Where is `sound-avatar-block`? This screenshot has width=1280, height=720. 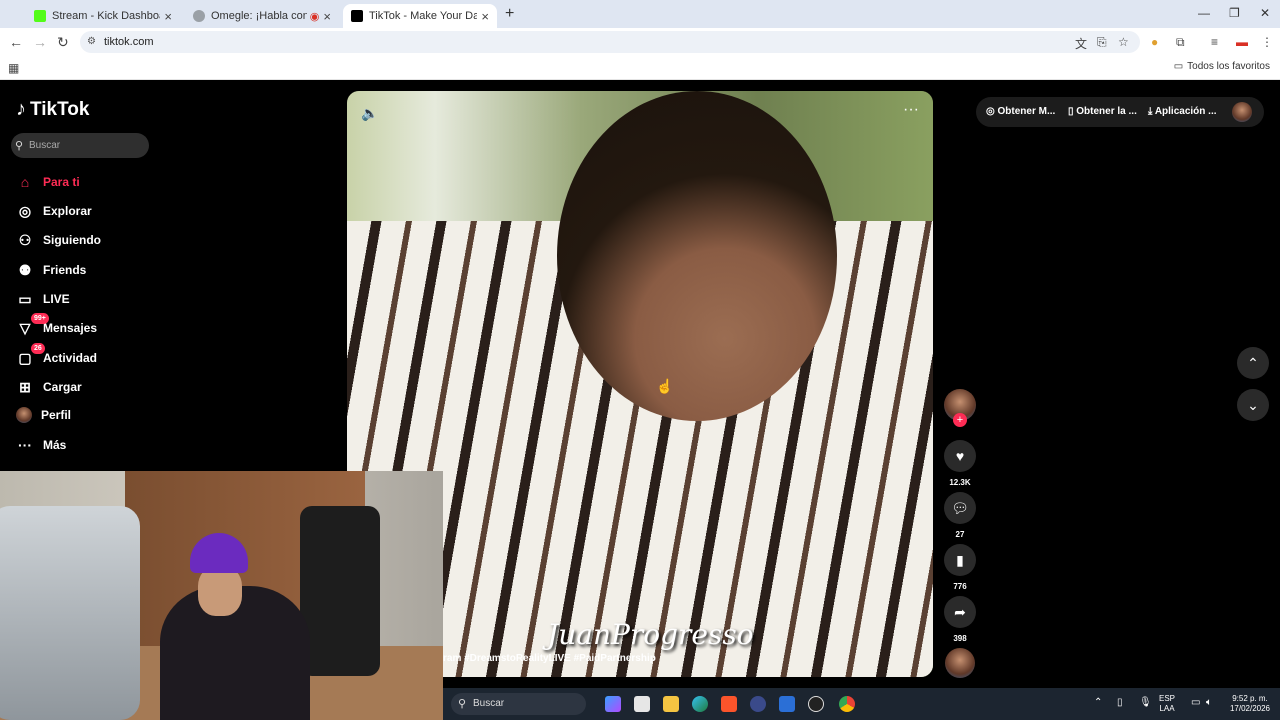
sound-avatar-block is located at coordinates (960, 663).